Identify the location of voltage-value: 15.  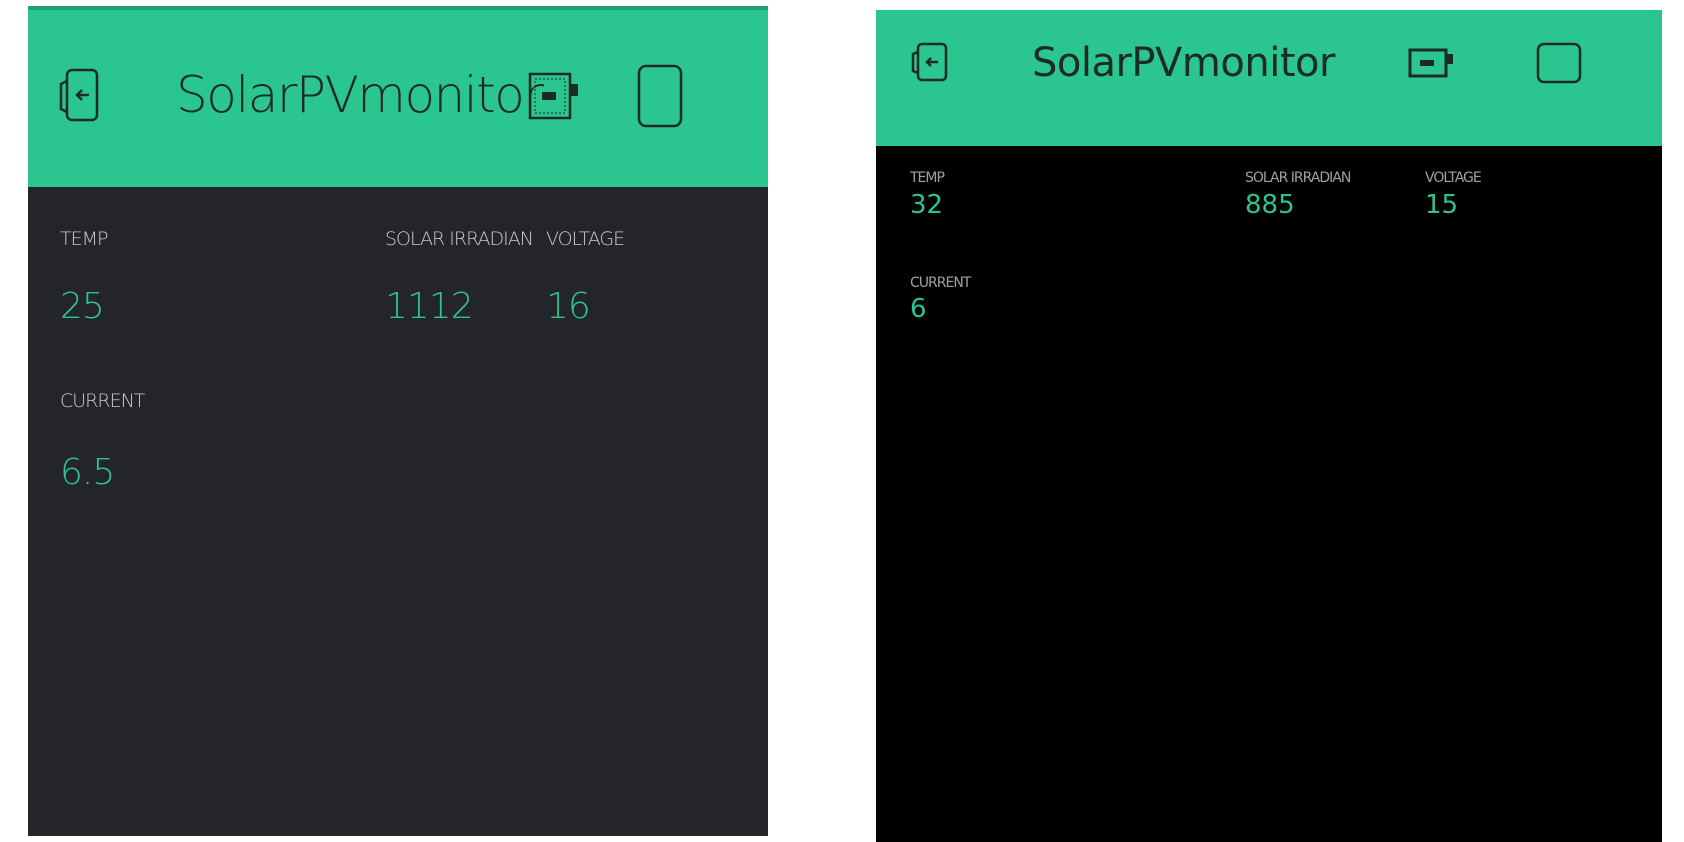
(1442, 205).